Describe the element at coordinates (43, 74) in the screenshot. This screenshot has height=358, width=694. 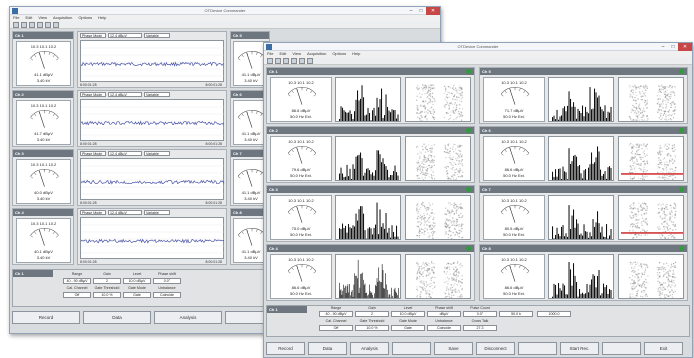
I see `gauge-reading-db: 41.1 dBµV` at that location.